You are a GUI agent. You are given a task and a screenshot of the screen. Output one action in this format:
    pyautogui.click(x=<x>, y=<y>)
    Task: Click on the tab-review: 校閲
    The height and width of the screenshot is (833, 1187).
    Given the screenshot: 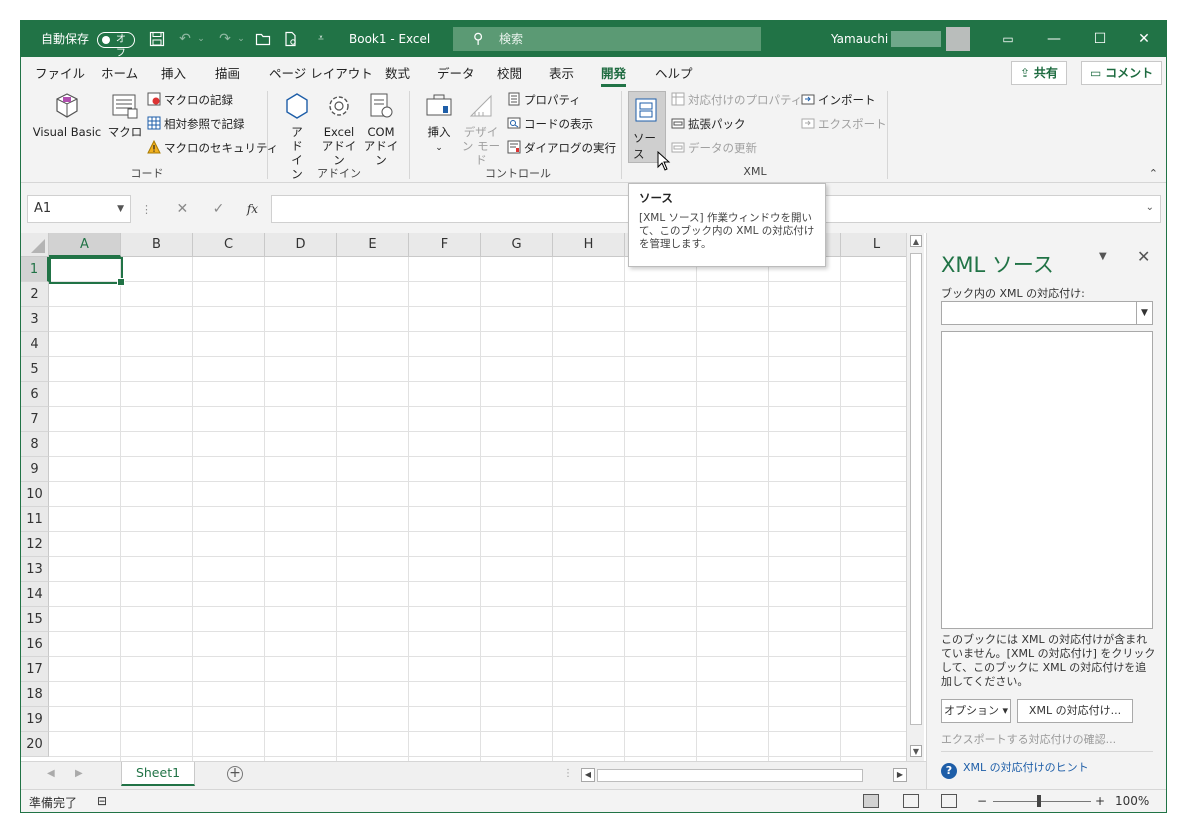 What is the action you would take?
    pyautogui.click(x=509, y=74)
    